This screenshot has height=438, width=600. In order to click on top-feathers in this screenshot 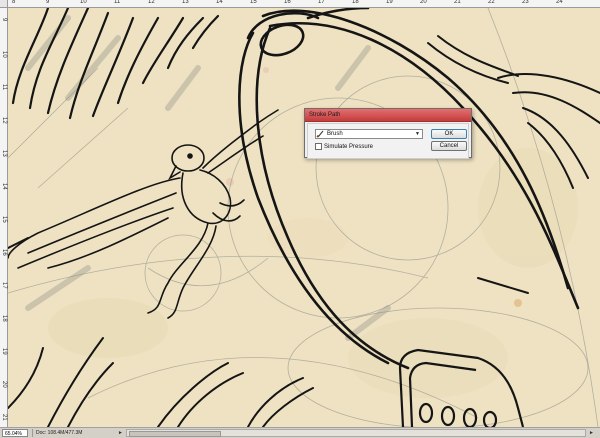, I will do `click(115, 64)`.